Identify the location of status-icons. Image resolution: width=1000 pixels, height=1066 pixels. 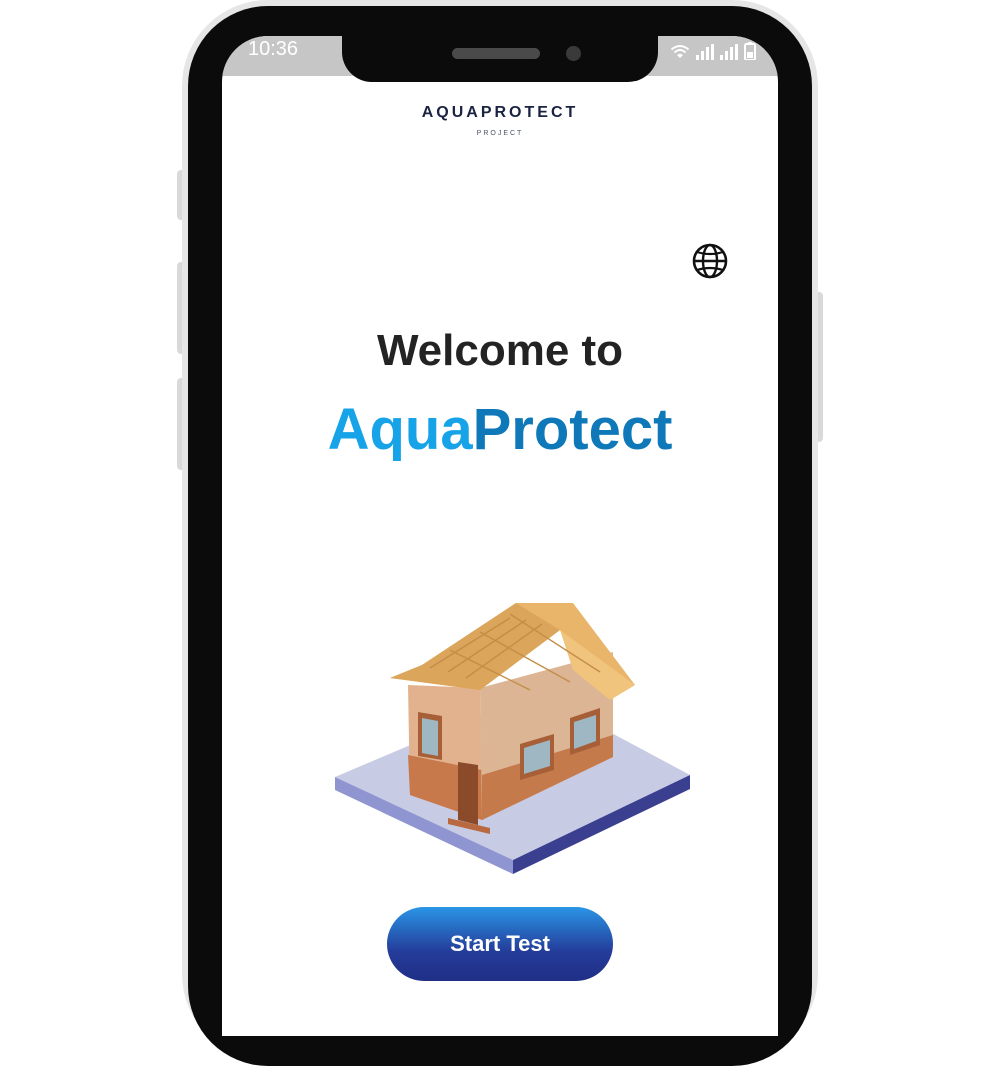
(713, 51).